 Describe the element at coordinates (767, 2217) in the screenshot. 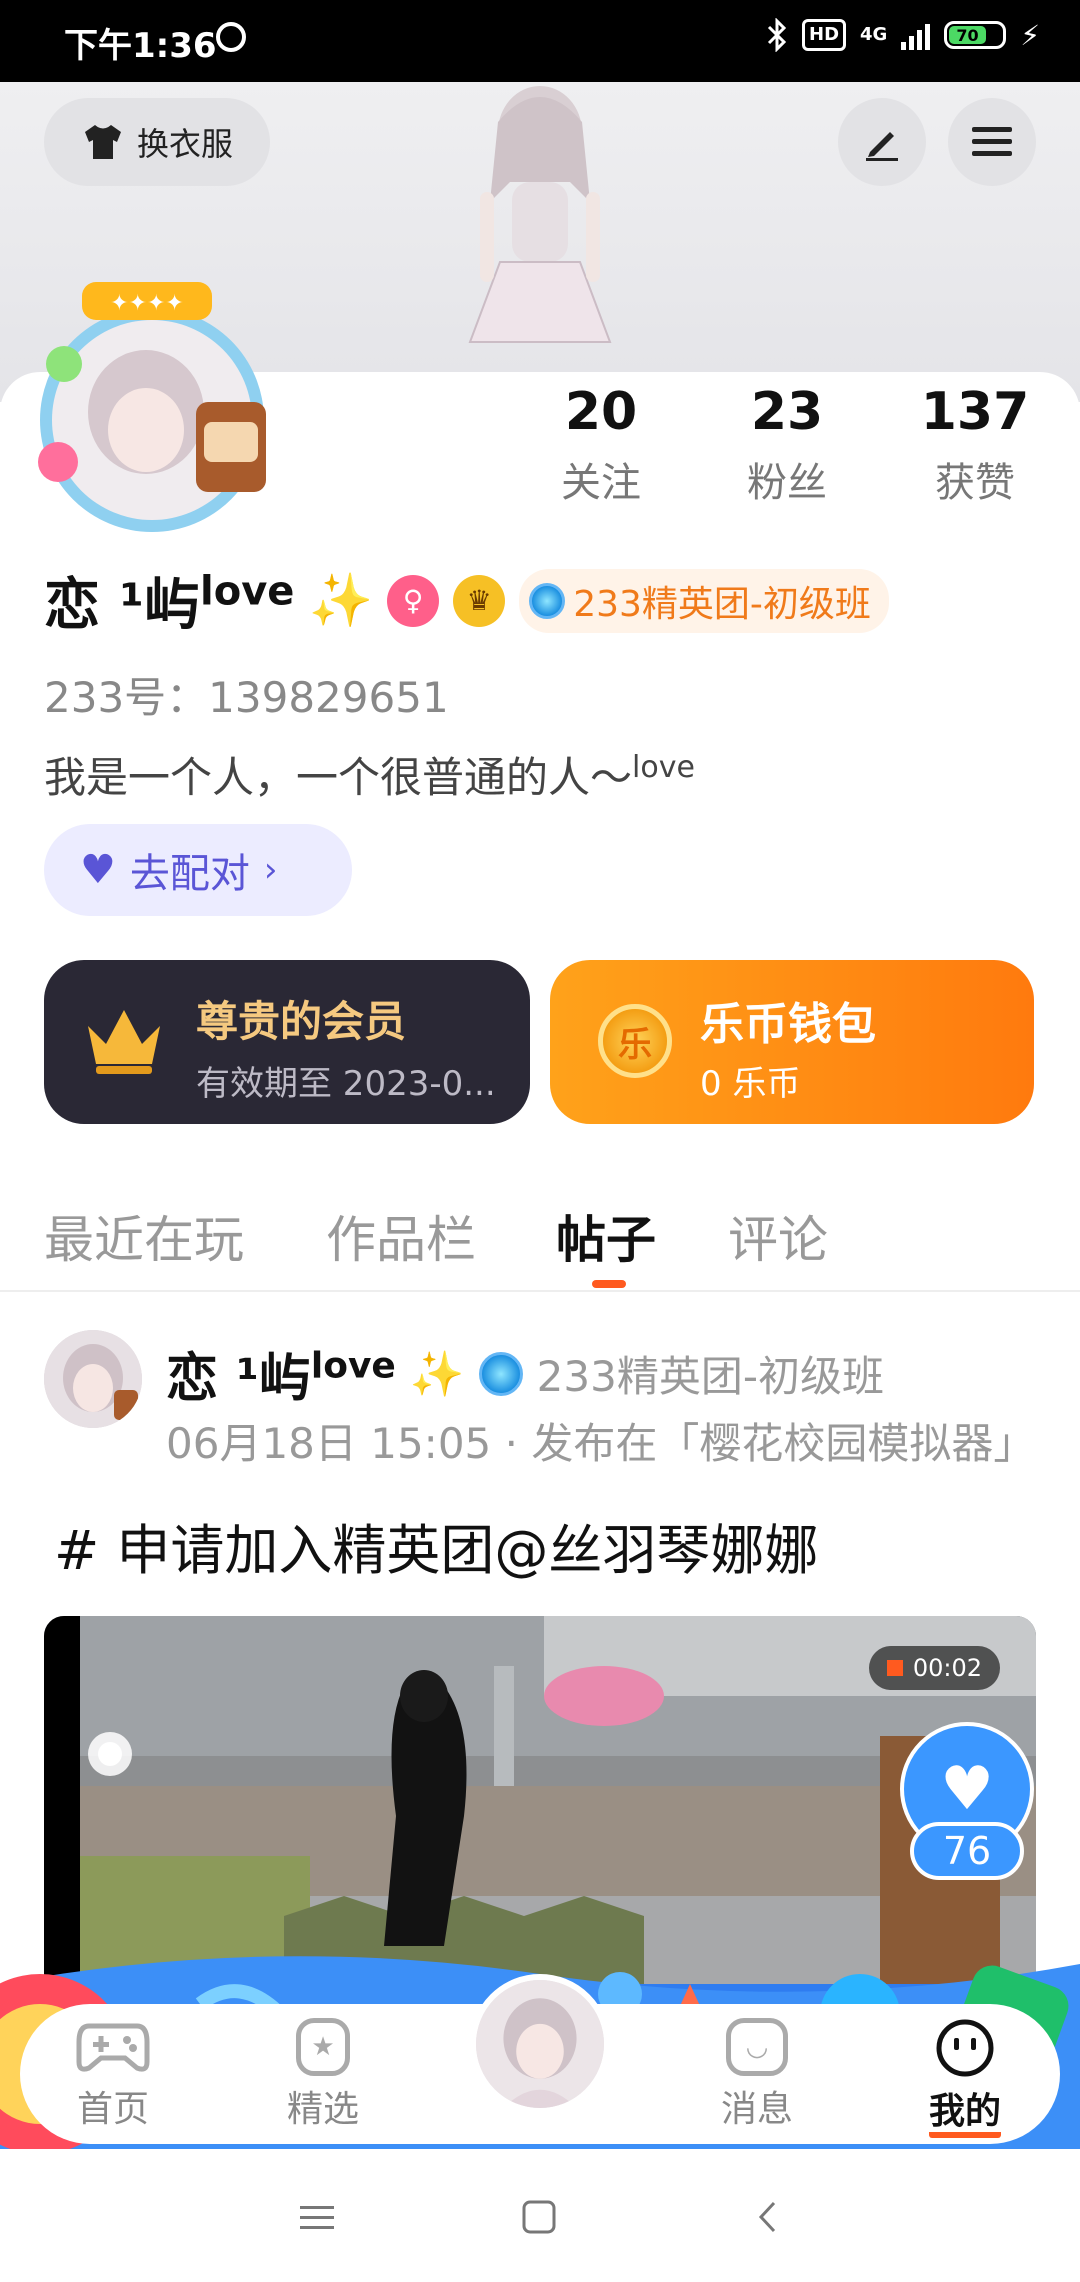

I see `back-icon` at that location.